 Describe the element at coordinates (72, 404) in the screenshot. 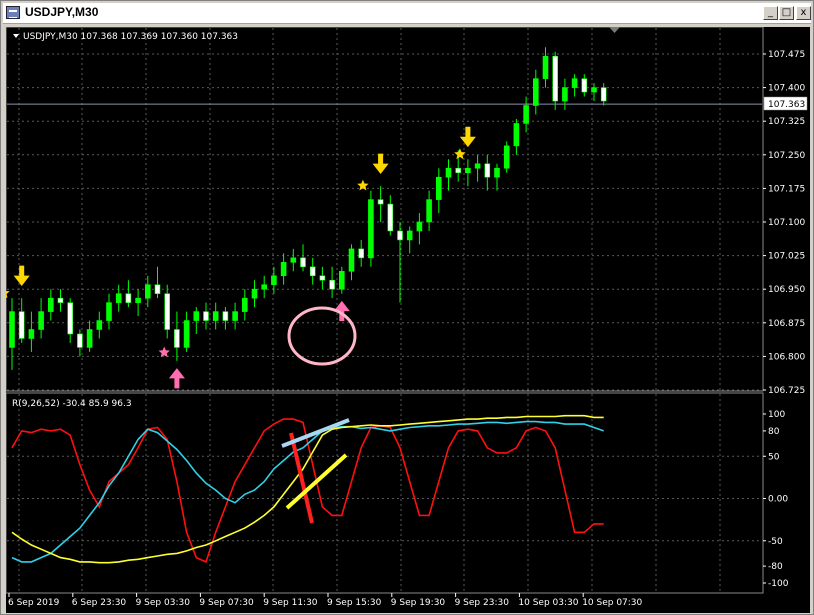

I see `indicator-info-label: R(9,26,52) -30.4 85.9 96.3` at that location.